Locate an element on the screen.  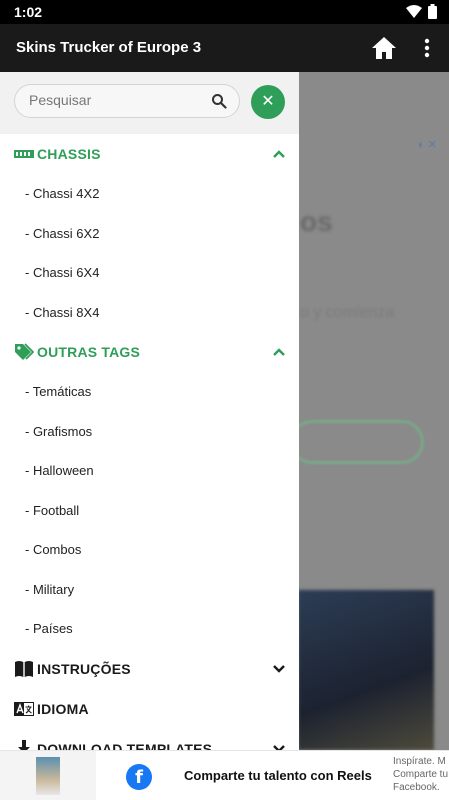
search-icon is located at coordinates (219, 101).